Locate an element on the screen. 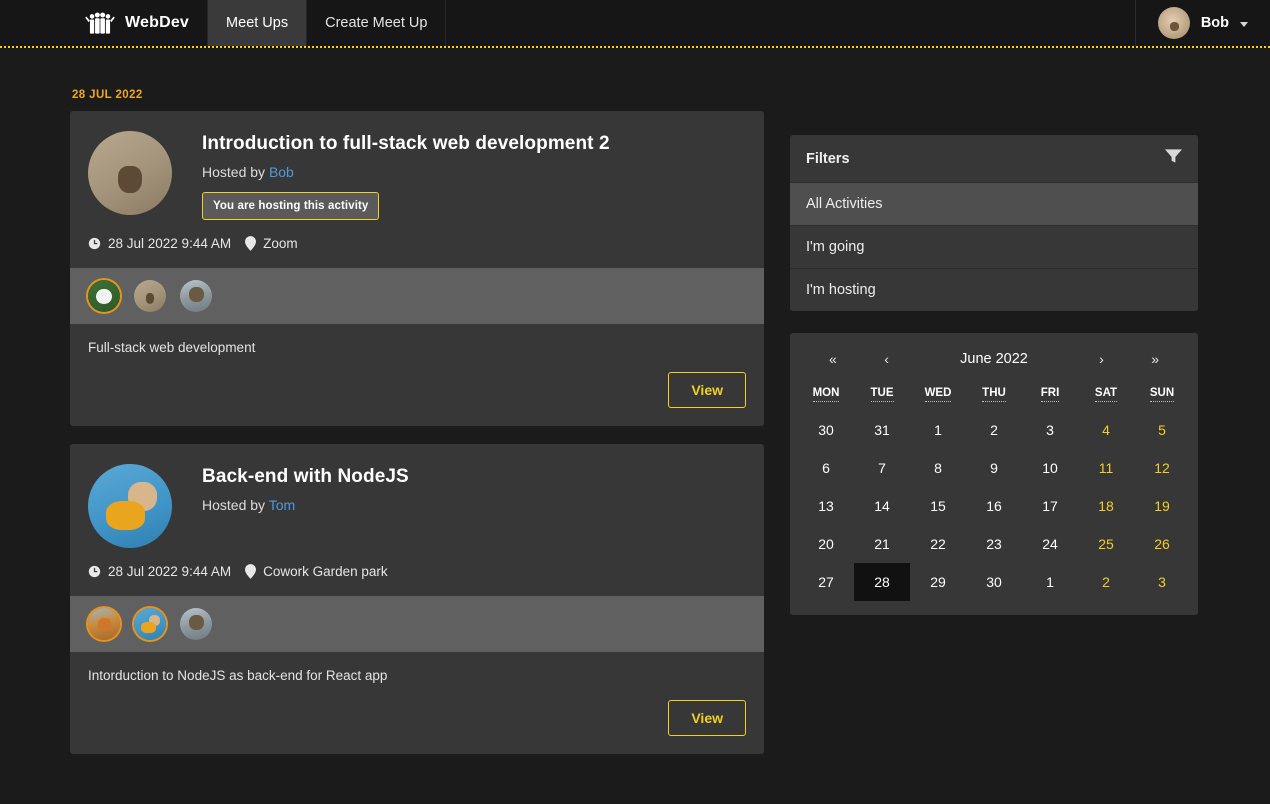 Image resolution: width=1270 pixels, height=804 pixels. calendar-day: 25 is located at coordinates (1106, 544).